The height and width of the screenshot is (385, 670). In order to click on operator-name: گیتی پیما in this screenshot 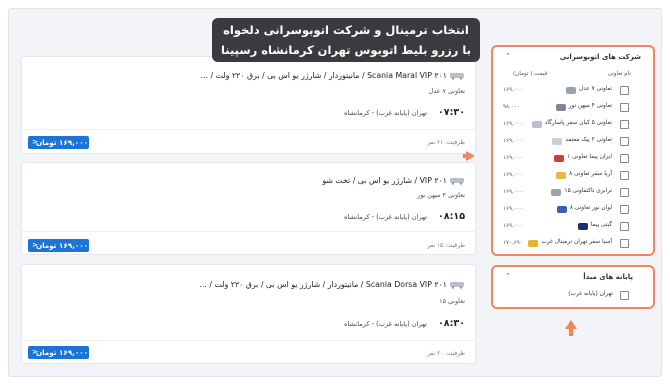, I will do `click(601, 225)`.